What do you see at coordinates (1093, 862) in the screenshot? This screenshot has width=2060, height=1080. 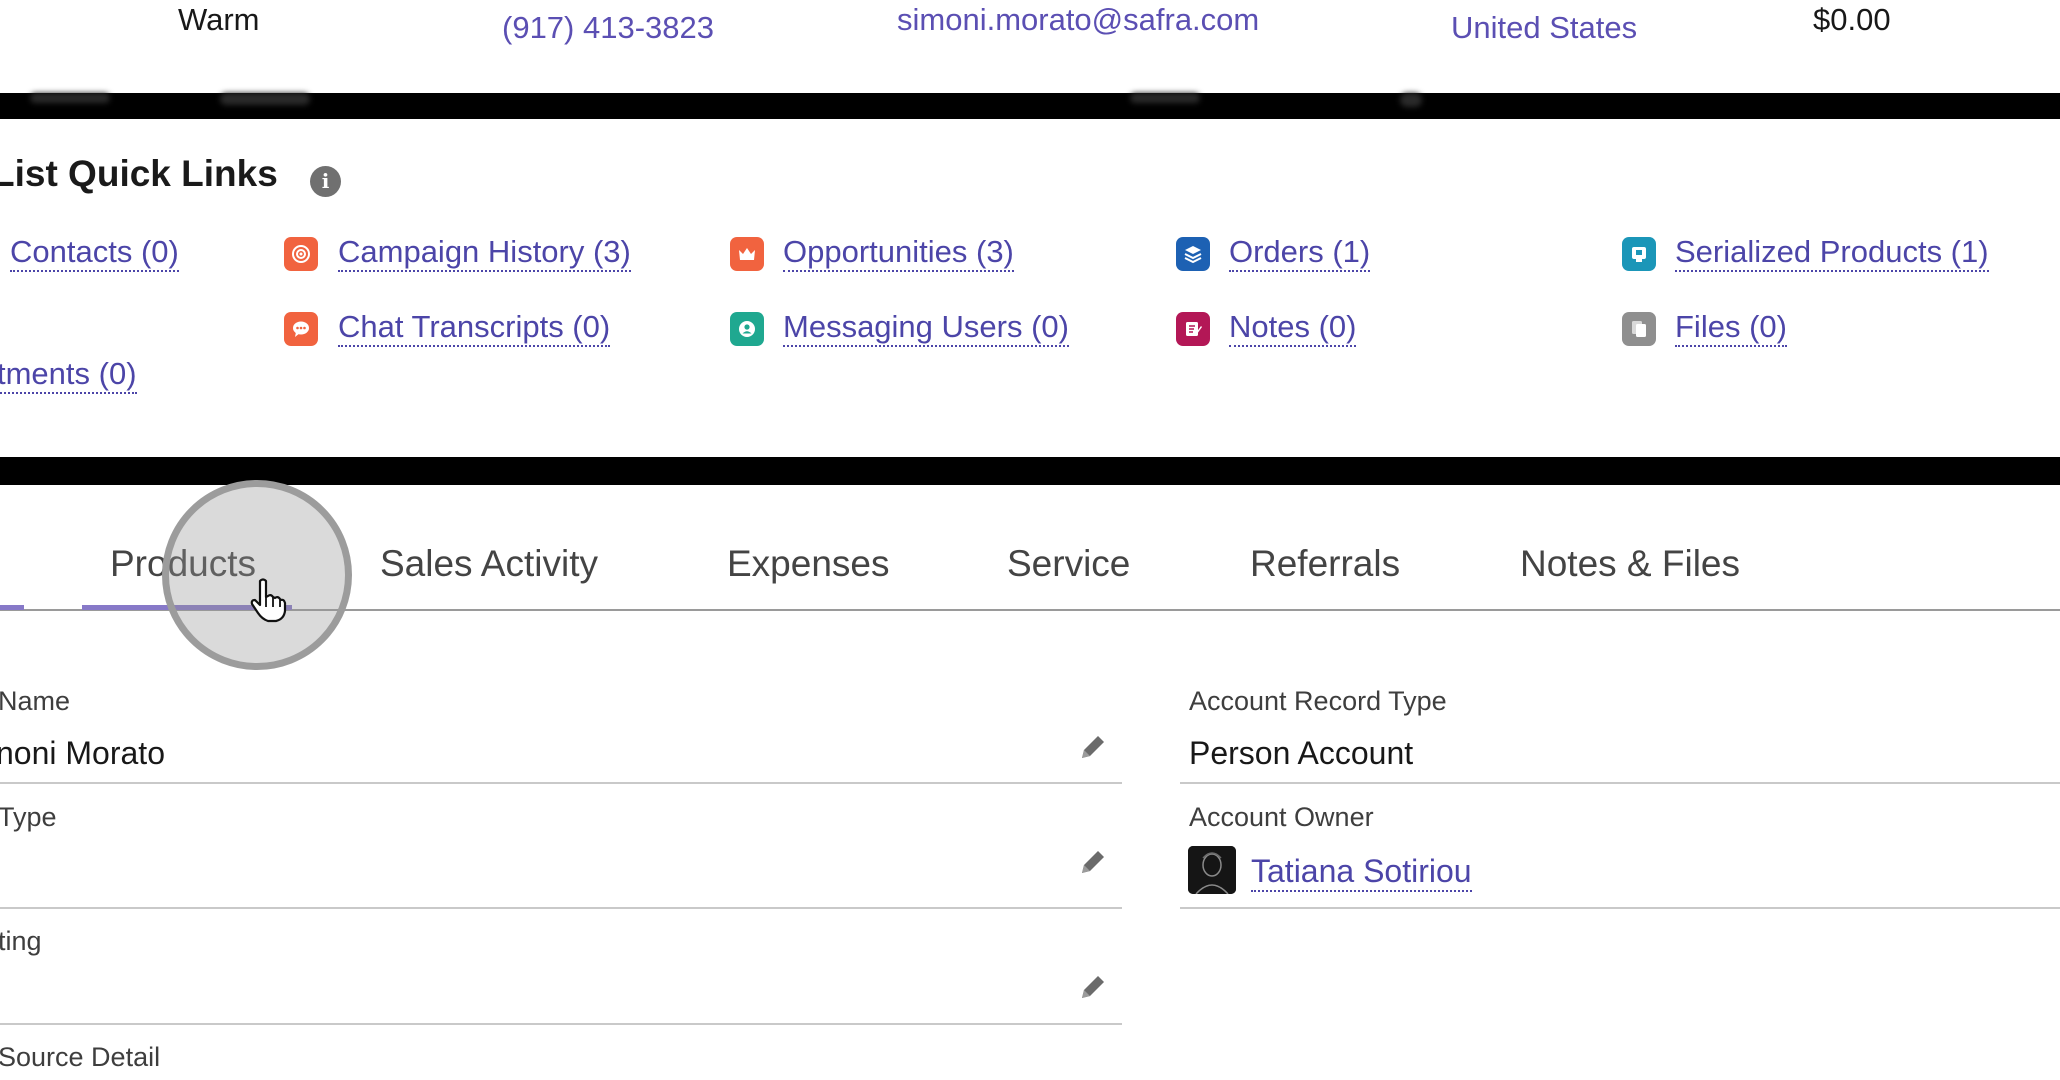 I see `edit-type-pencil-icon` at bounding box center [1093, 862].